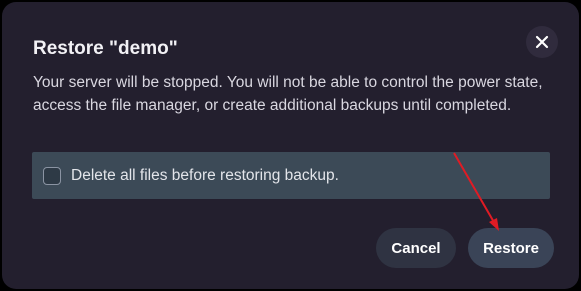 This screenshot has height=291, width=581. Describe the element at coordinates (511, 248) in the screenshot. I see `restore-button: Restore` at that location.